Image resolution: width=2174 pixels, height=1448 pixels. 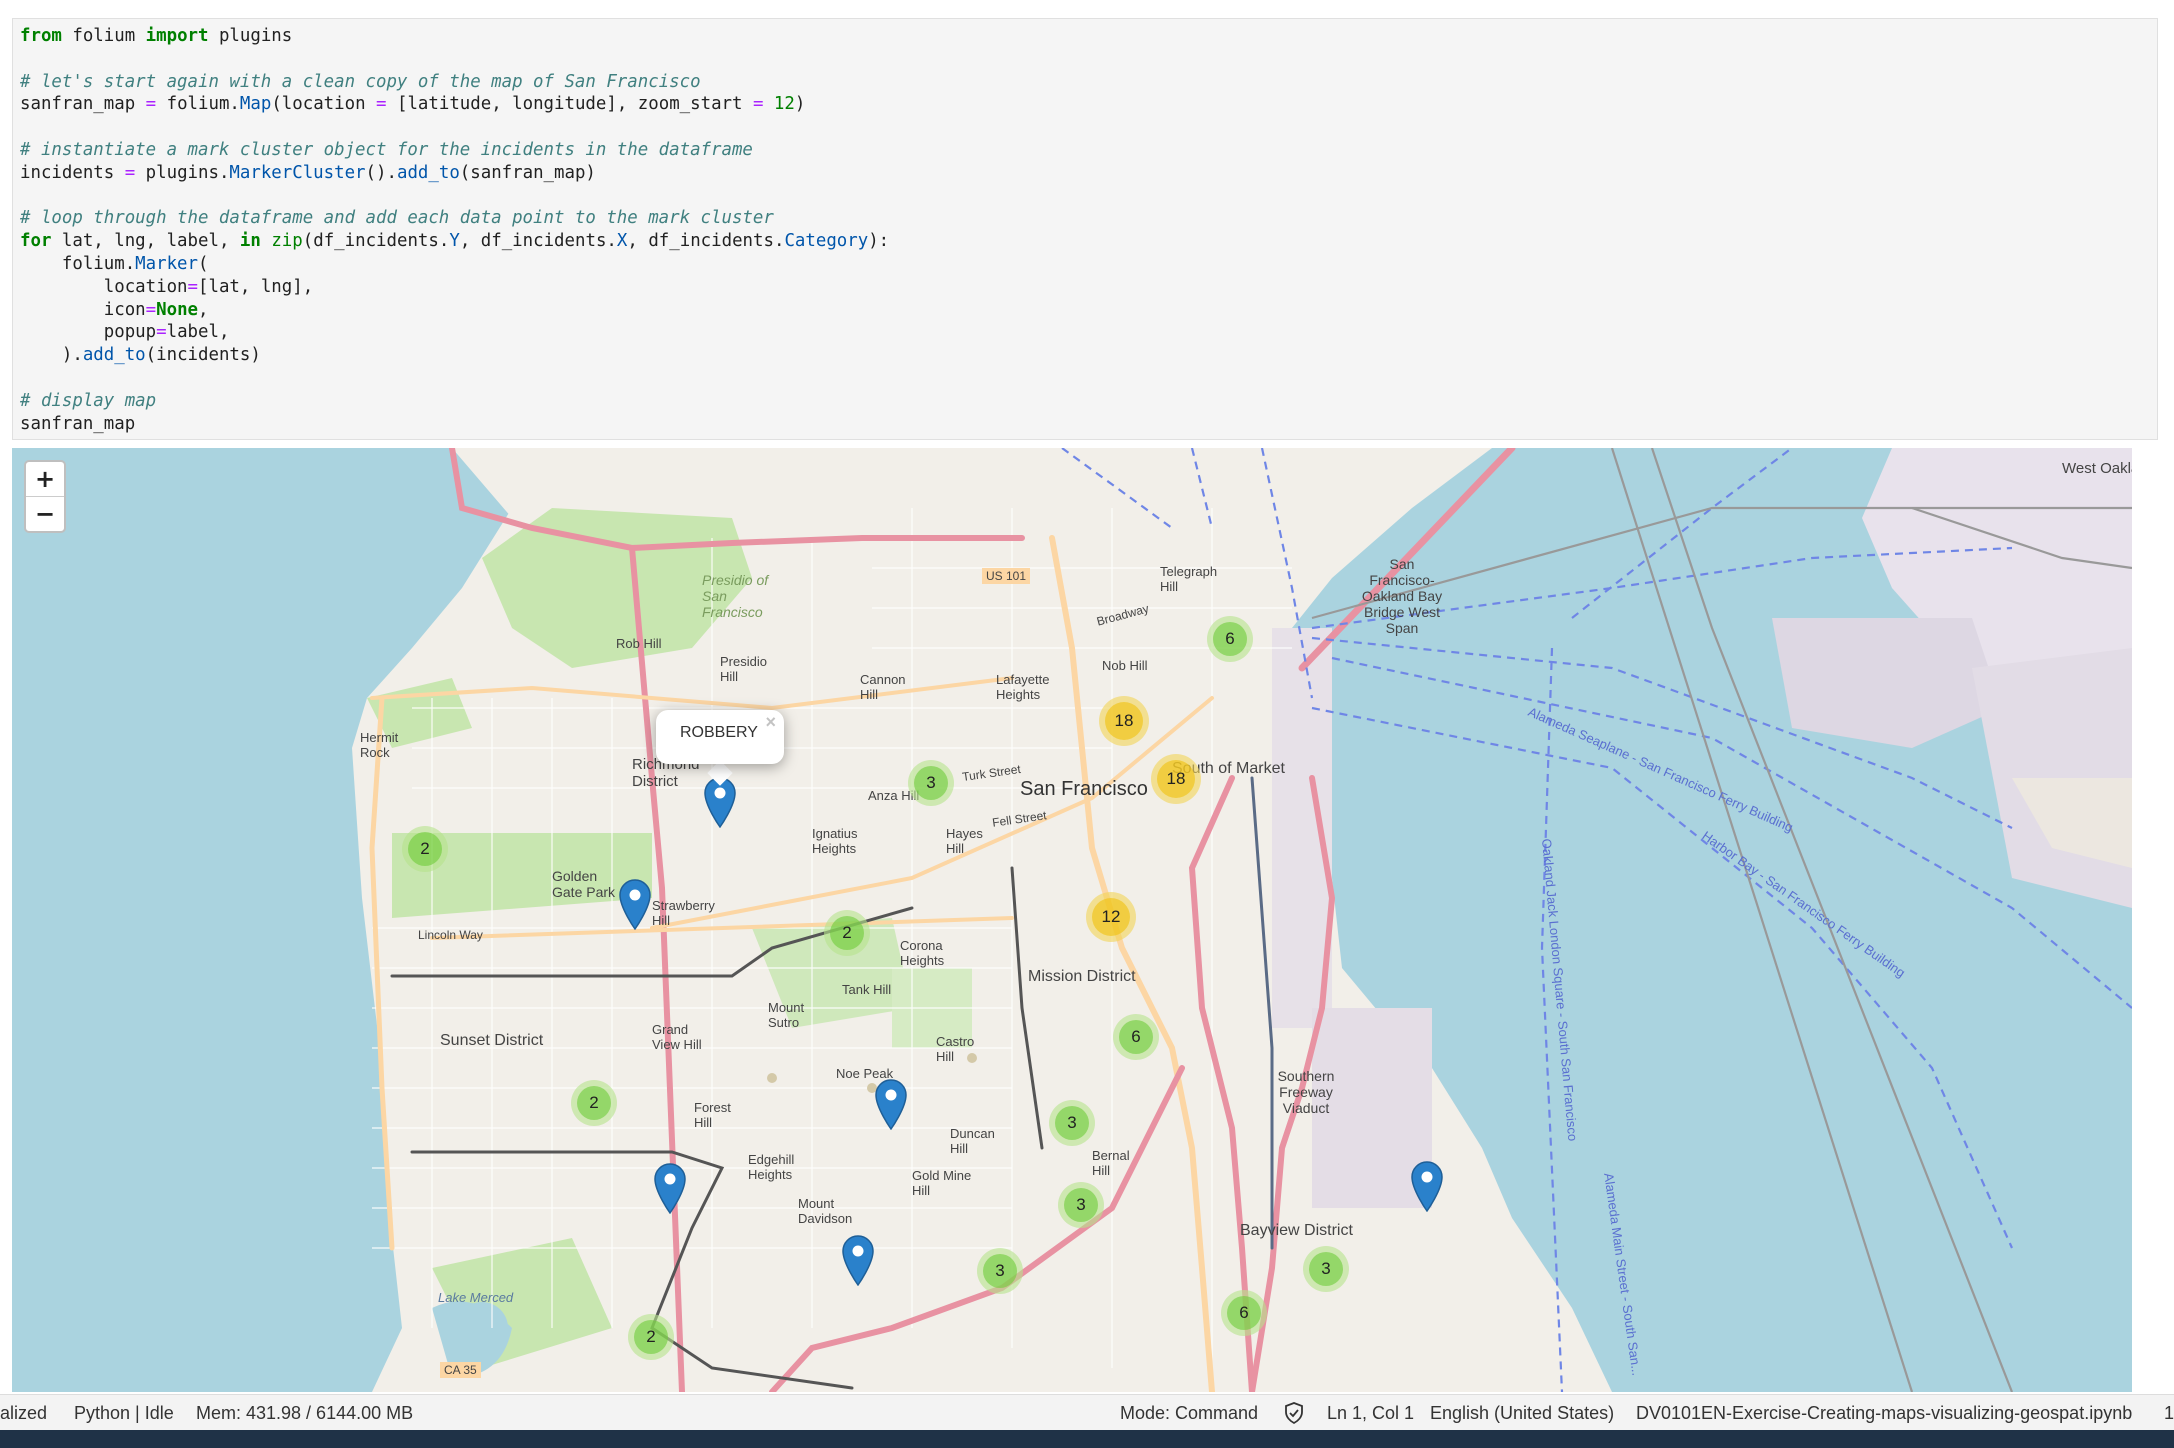 What do you see at coordinates (460, 1370) in the screenshot?
I see `map-label-ca35: CA 35` at bounding box center [460, 1370].